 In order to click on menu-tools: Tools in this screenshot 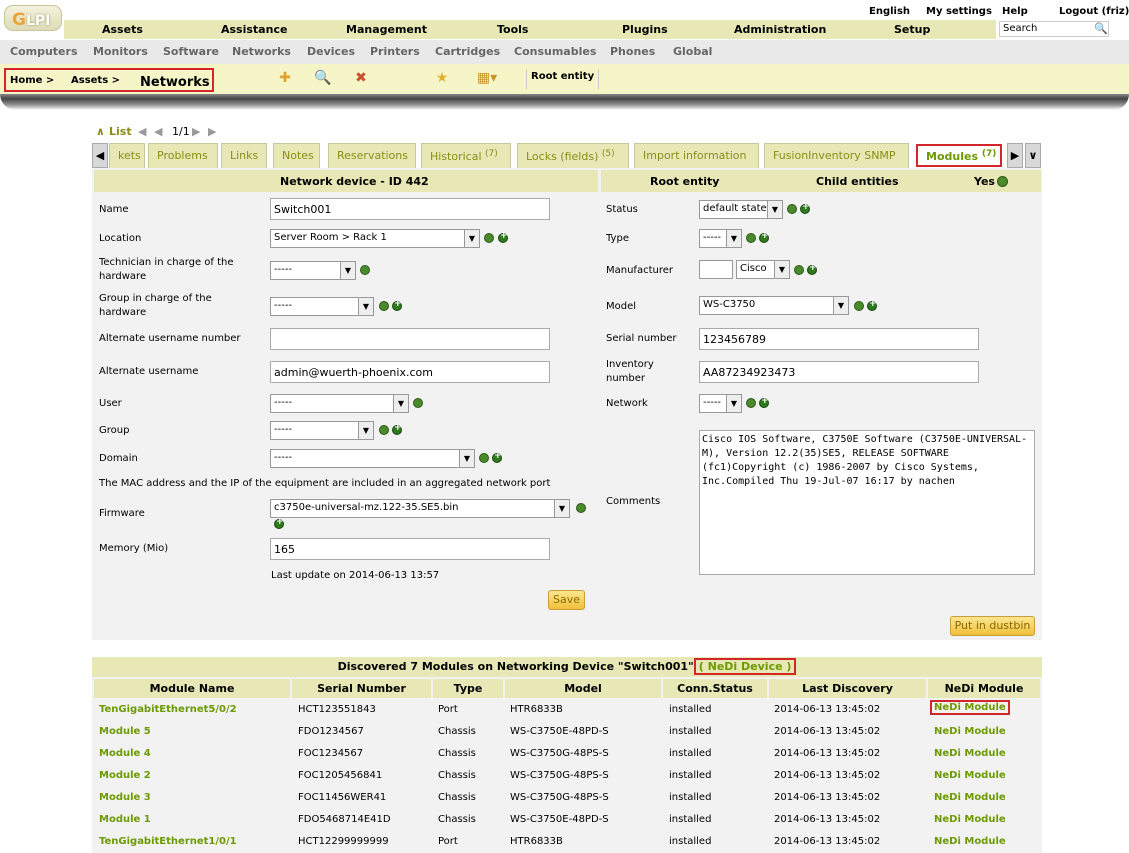, I will do `click(512, 29)`.